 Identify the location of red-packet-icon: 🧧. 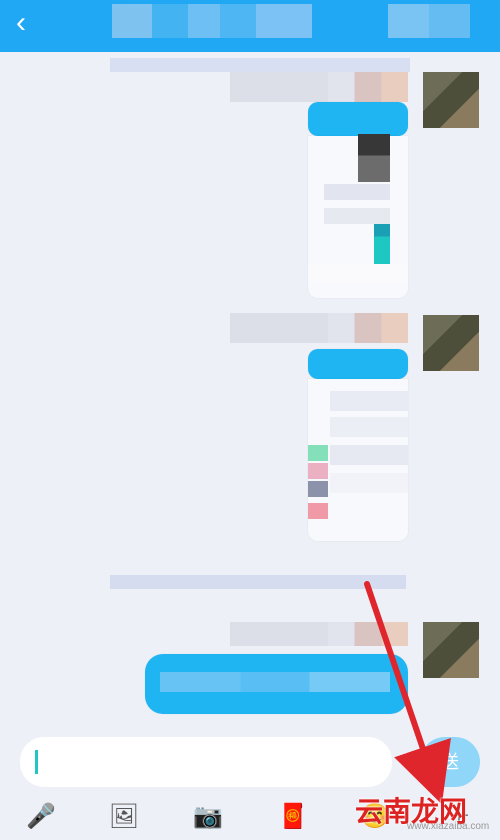
(293, 817).